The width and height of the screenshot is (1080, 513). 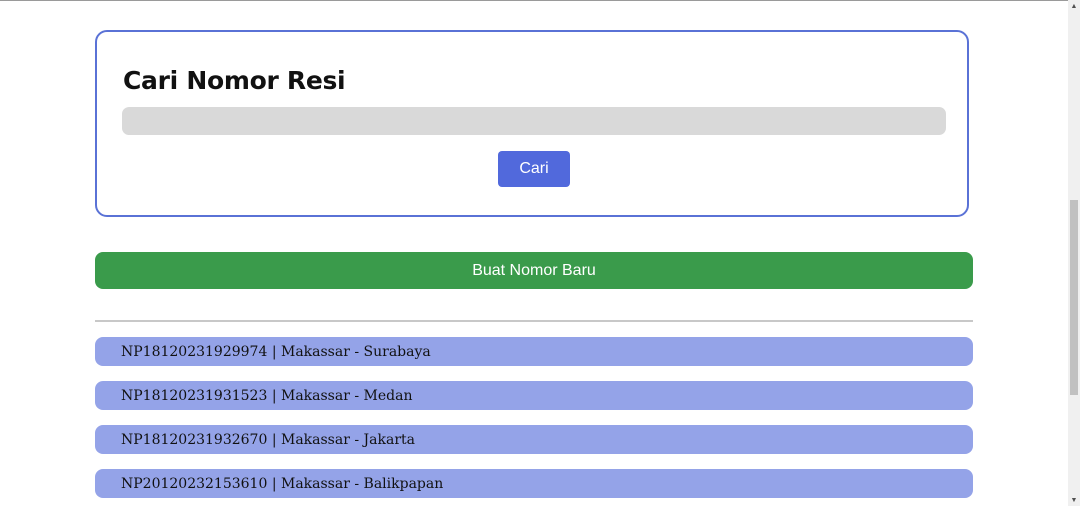 What do you see at coordinates (268, 439) in the screenshot?
I see `receipt-label: NP18120231932670 | Makassar - Jakarta` at bounding box center [268, 439].